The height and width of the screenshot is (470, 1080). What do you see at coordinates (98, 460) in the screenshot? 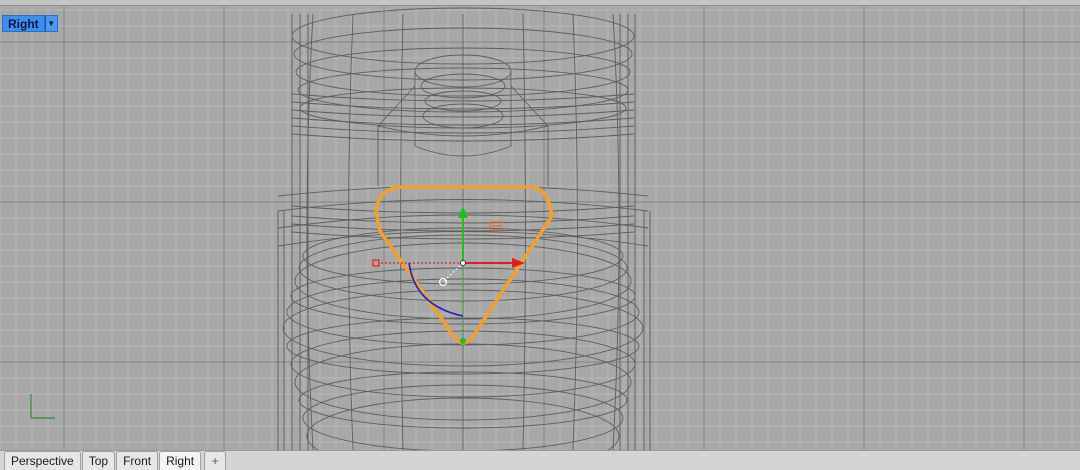
I see `tab-top: Top` at bounding box center [98, 460].